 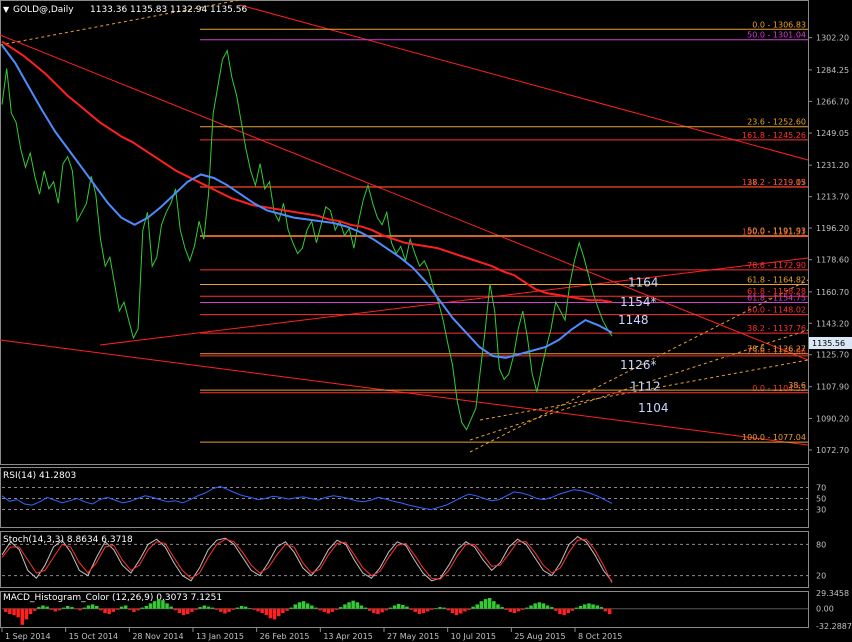 I want to click on fib-level-label: 100.0 - 1077.04, so click(x=774, y=437).